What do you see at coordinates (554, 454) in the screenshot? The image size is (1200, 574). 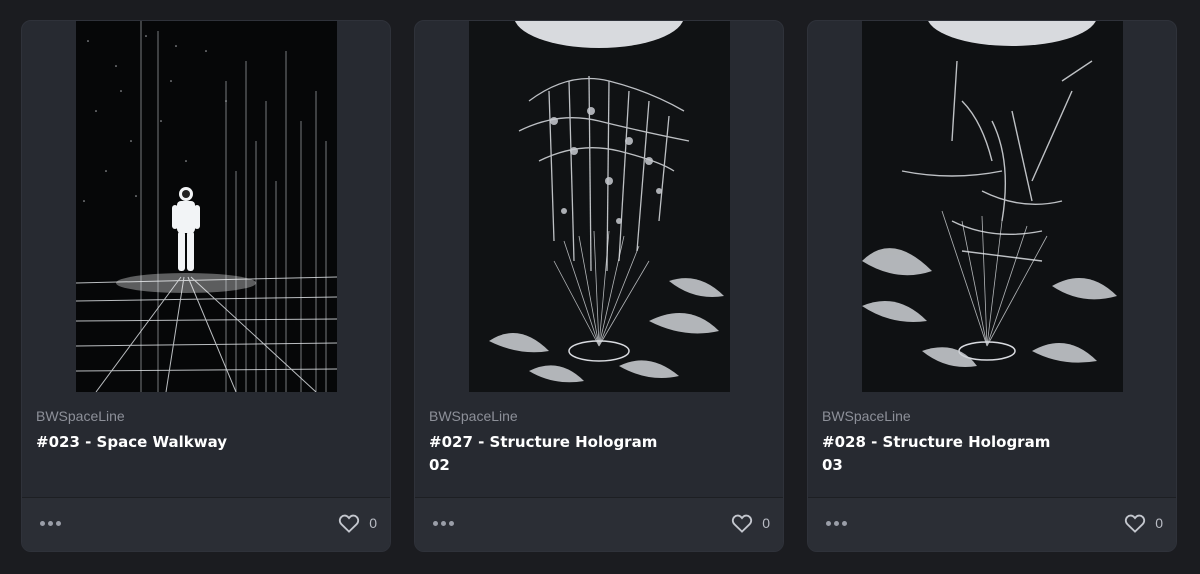 I see `nft-title: #027 - Structure Hologram 02` at bounding box center [554, 454].